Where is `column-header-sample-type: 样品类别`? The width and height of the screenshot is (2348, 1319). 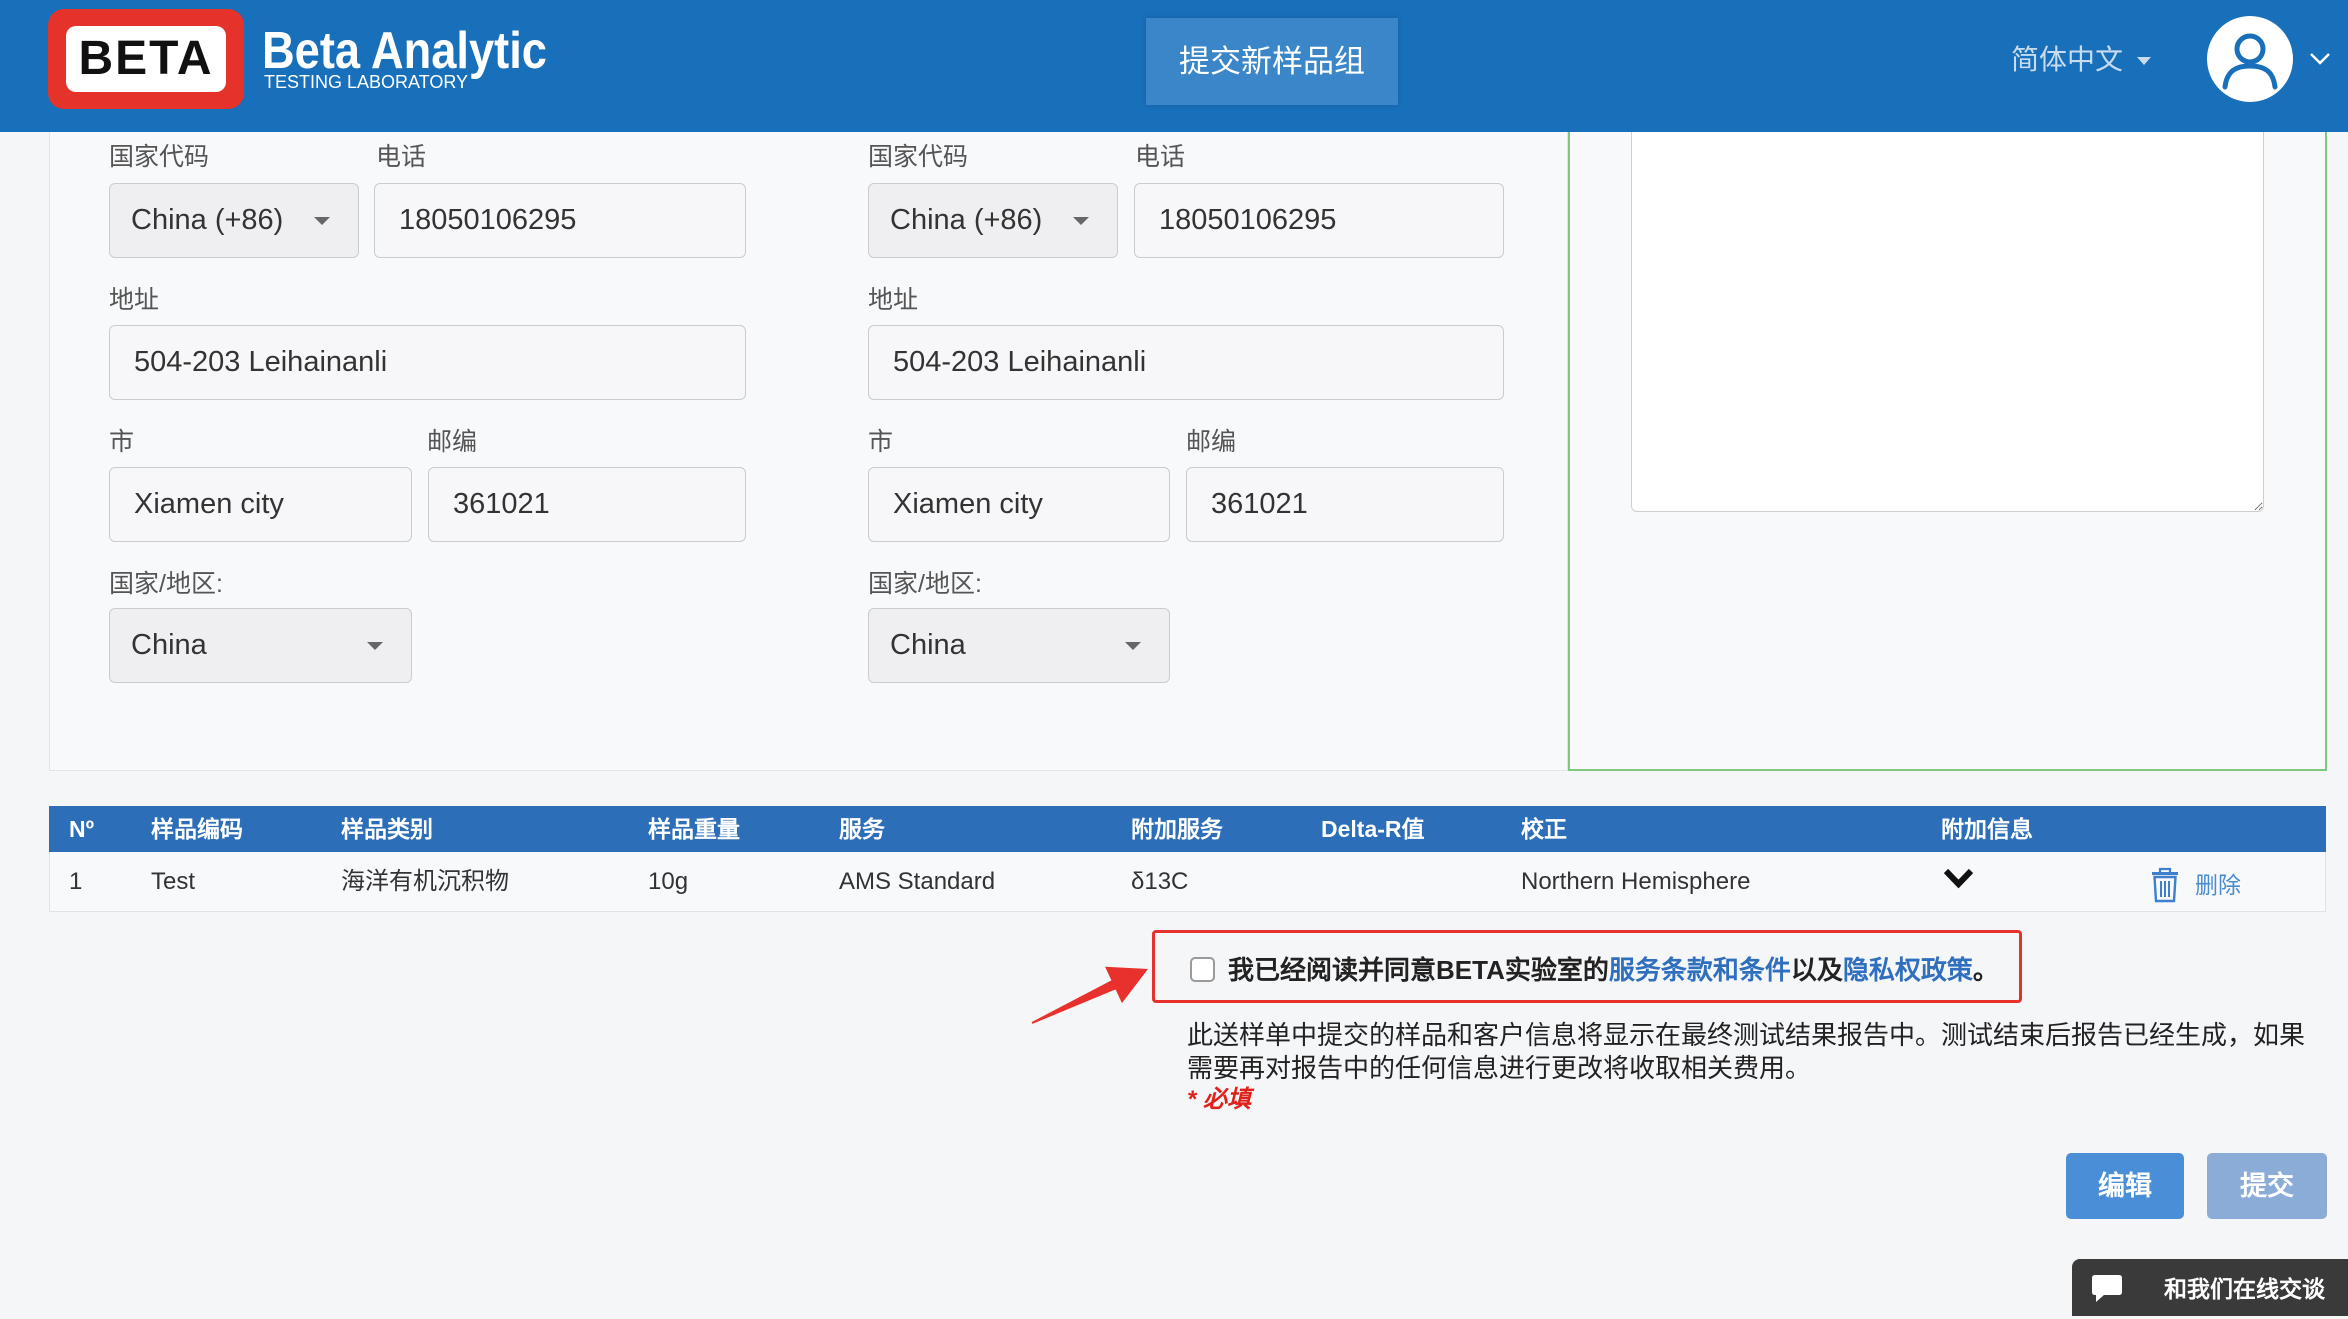
column-header-sample-type: 样品类别 is located at coordinates (387, 829).